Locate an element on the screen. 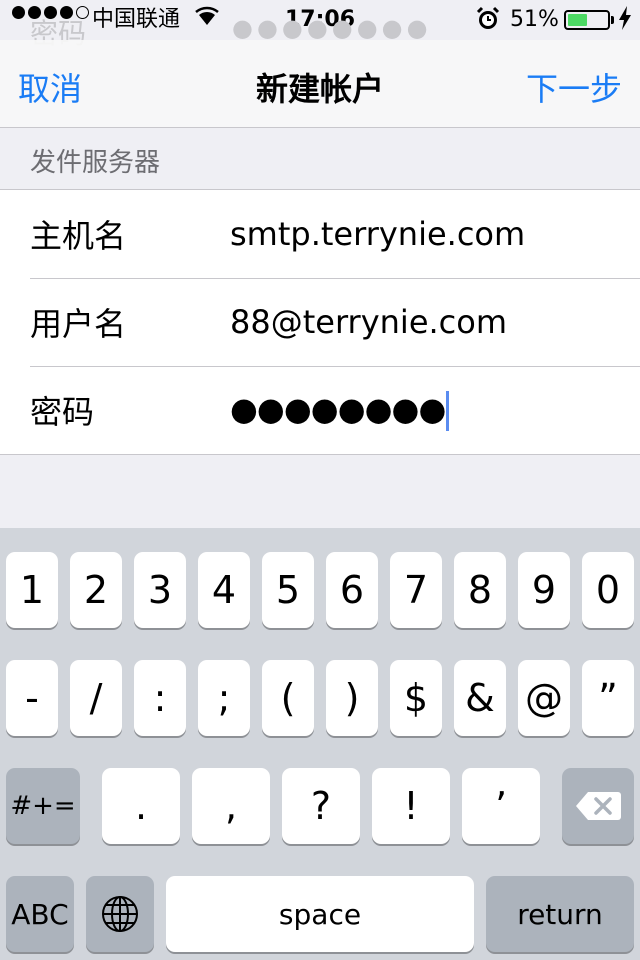 The width and height of the screenshot is (640, 960). battery-cap is located at coordinates (612, 20).